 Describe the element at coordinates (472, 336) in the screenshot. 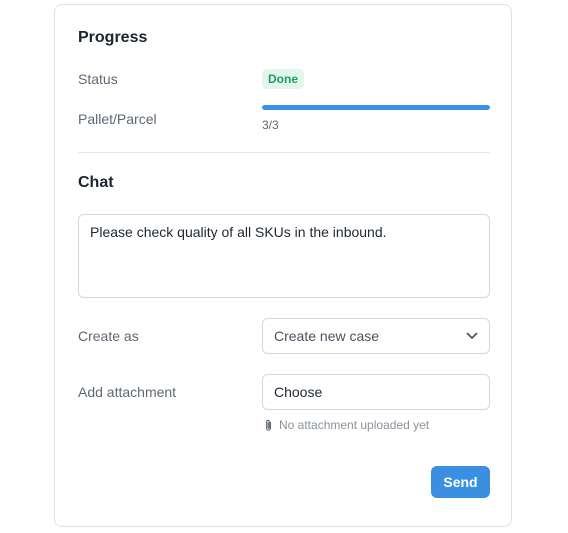

I see `chevron-down-icon` at that location.